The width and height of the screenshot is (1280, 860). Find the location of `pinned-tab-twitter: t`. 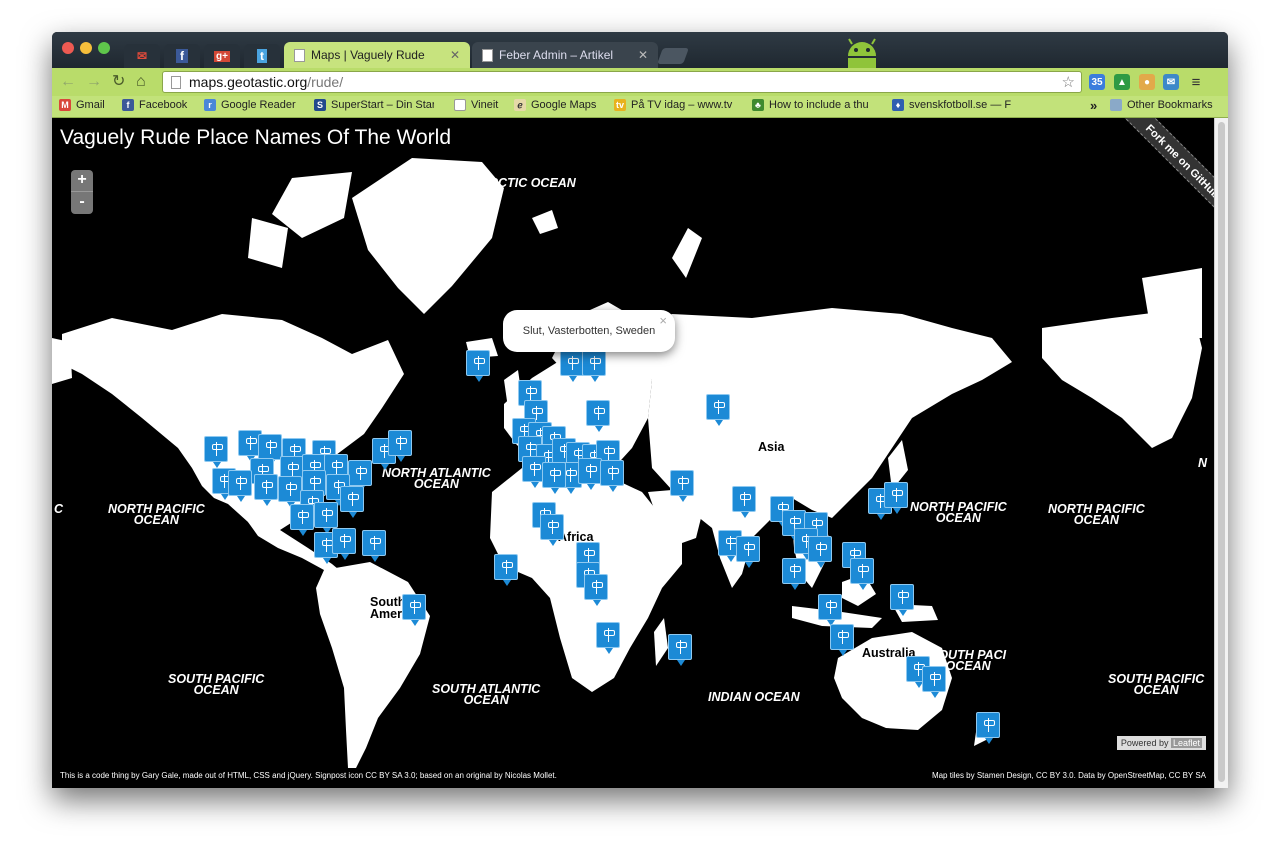

pinned-tab-twitter: t is located at coordinates (262, 56).